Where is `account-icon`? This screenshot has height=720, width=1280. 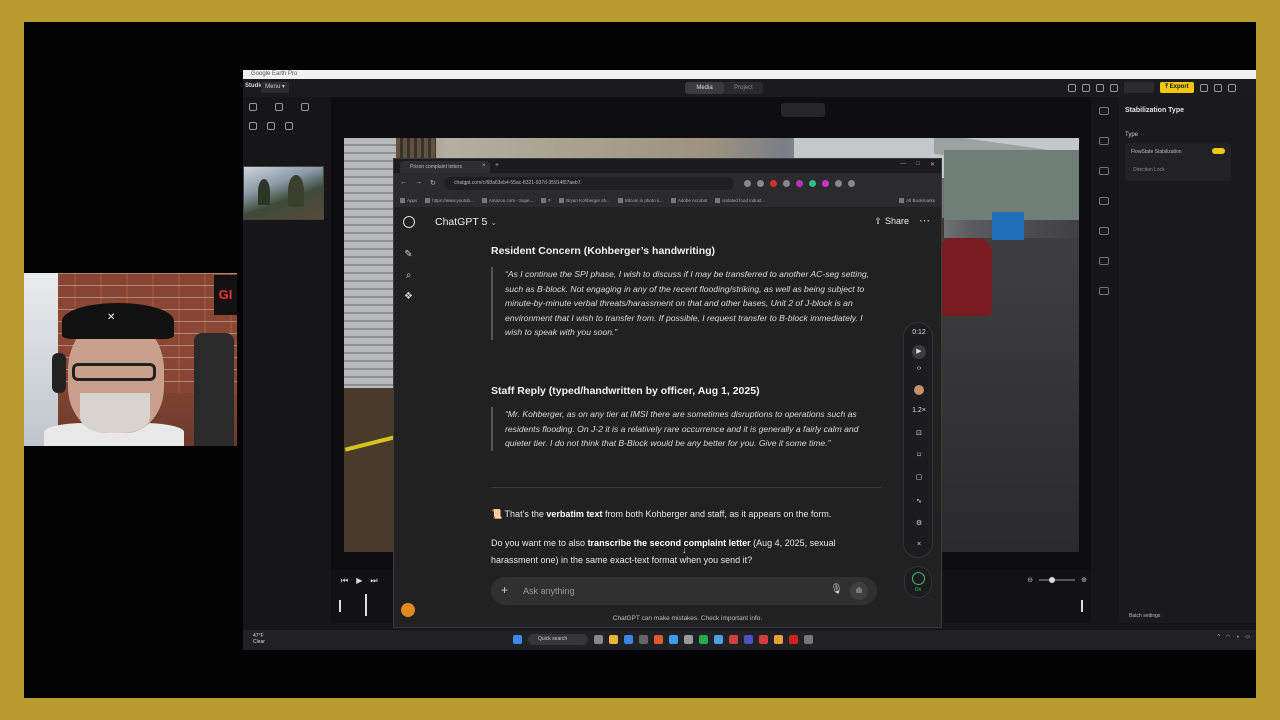 account-icon is located at coordinates (1114, 87).